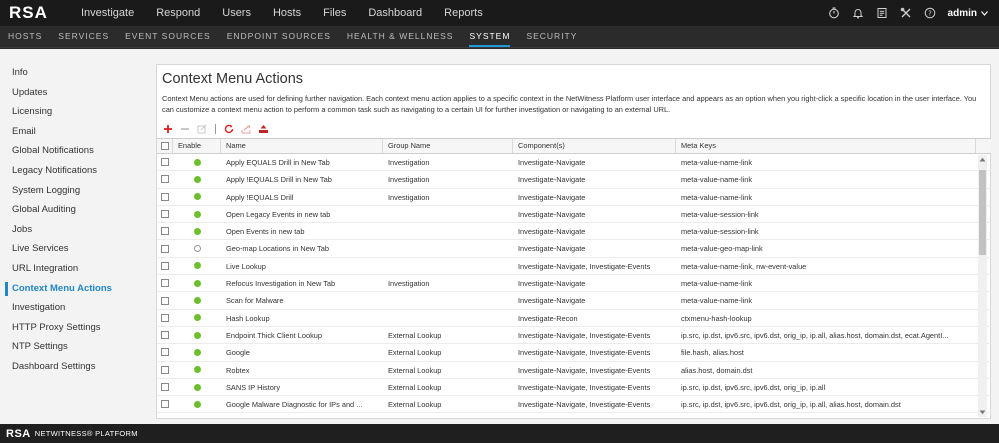 The height and width of the screenshot is (443, 999). Describe the element at coordinates (982, 412) in the screenshot. I see `scroll-down-icon` at that location.